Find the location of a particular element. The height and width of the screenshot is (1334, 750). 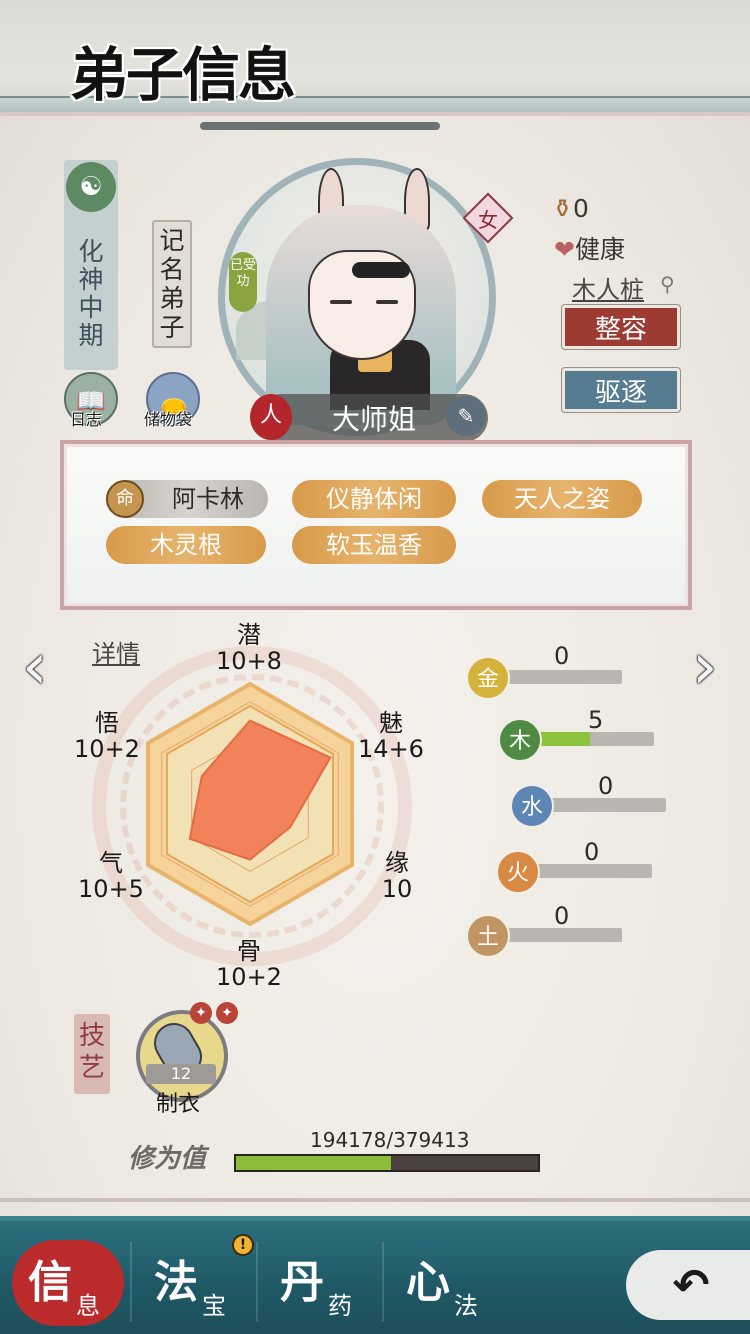

role-text: 记名弟子 is located at coordinates (172, 284).